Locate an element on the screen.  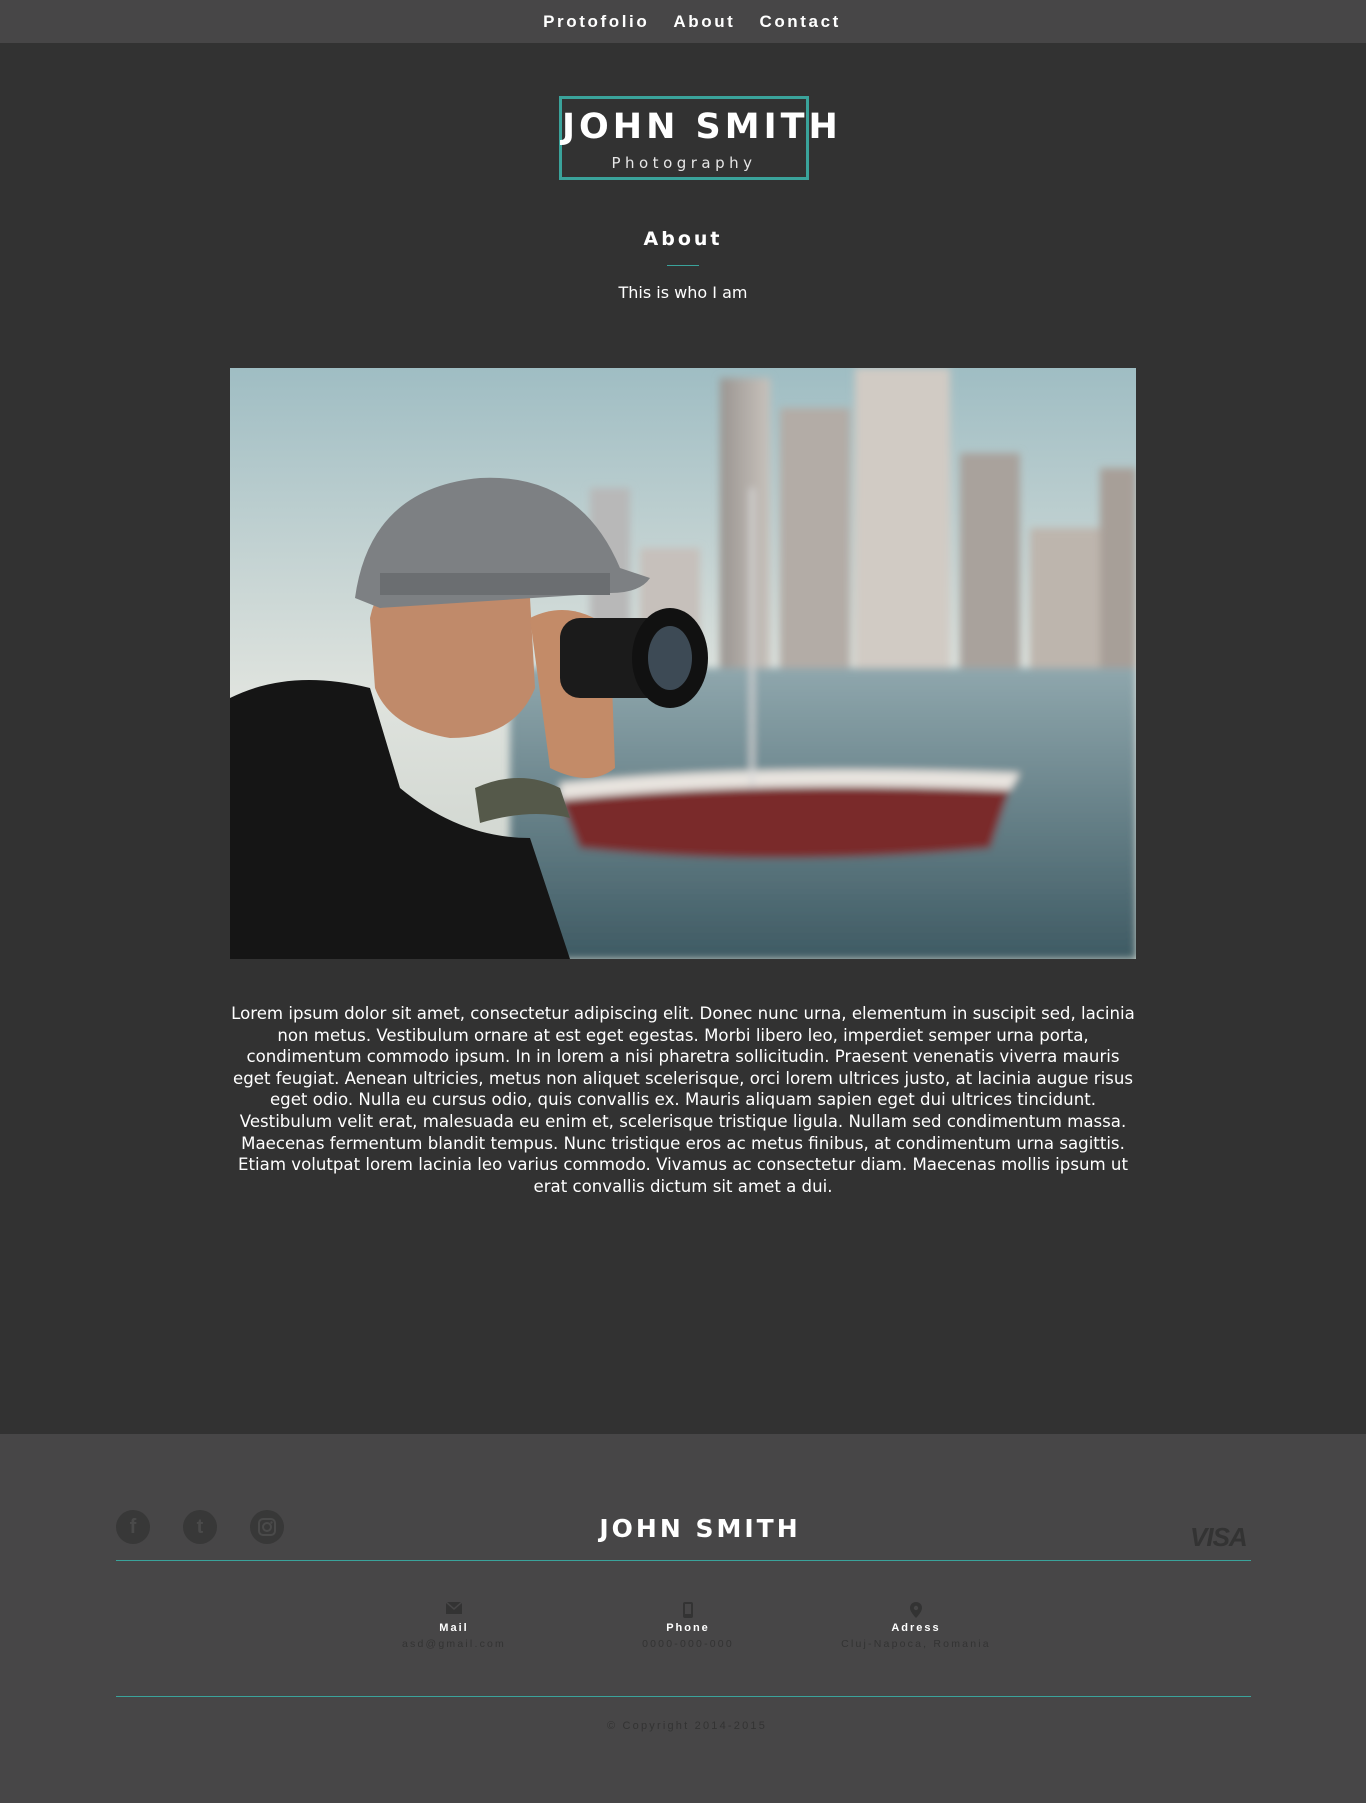
contact-address-value: Cluj-Napoca, Romania is located at coordinates (916, 1644).